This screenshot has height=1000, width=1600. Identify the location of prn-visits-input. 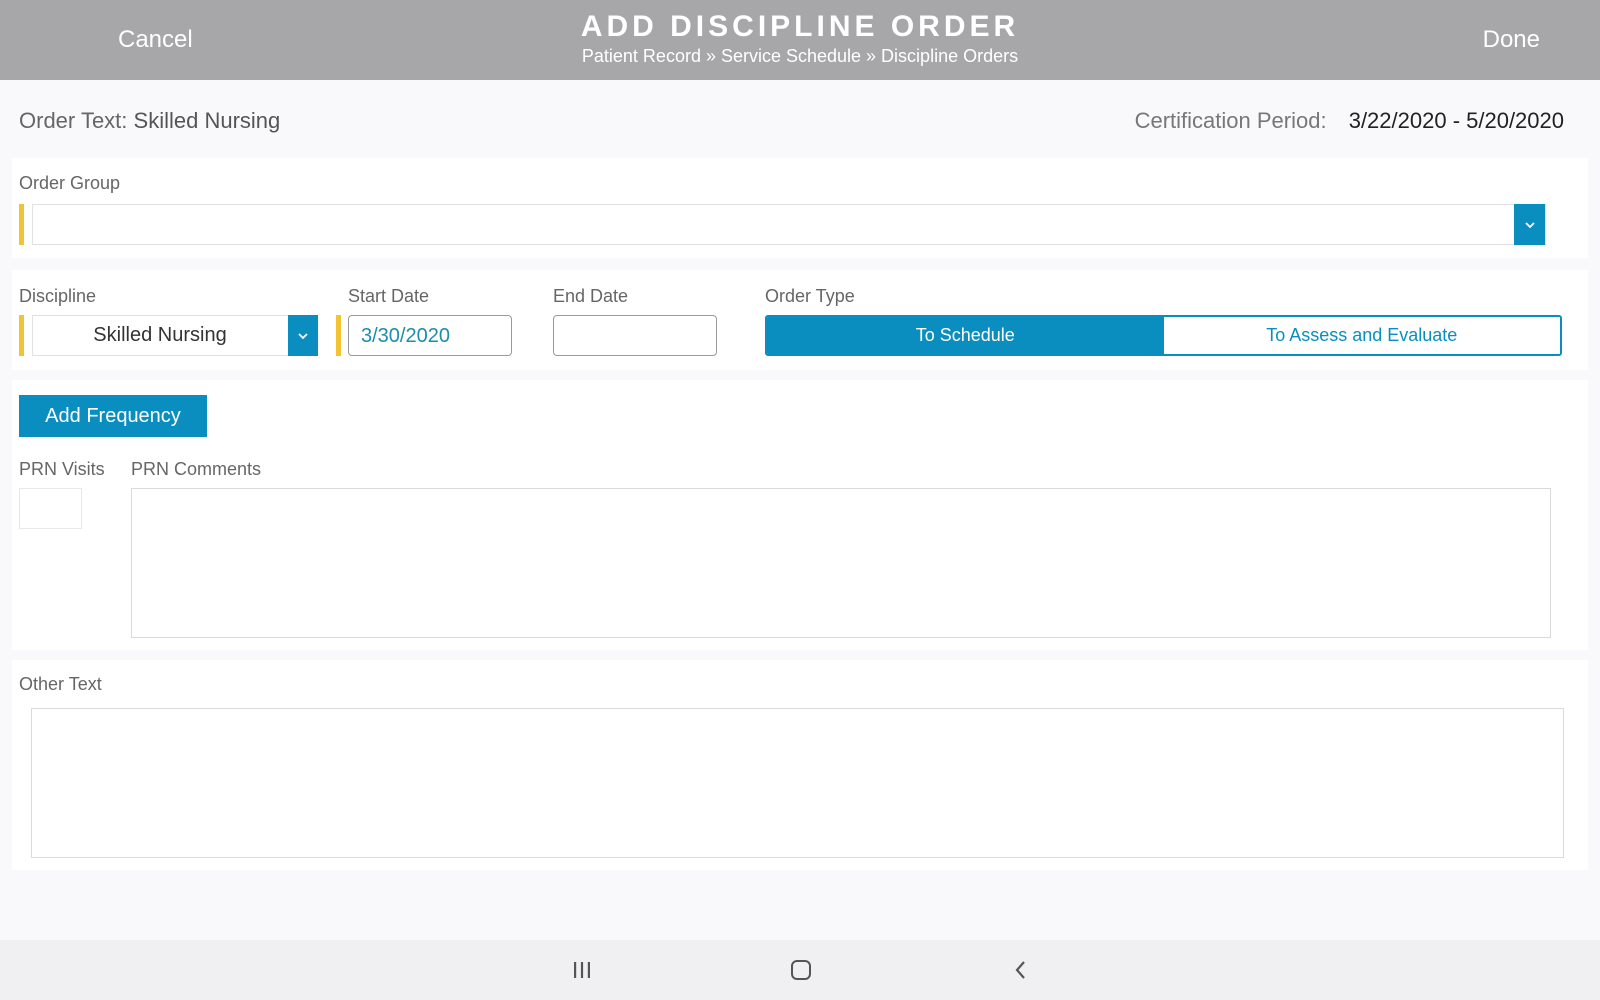
(50, 508).